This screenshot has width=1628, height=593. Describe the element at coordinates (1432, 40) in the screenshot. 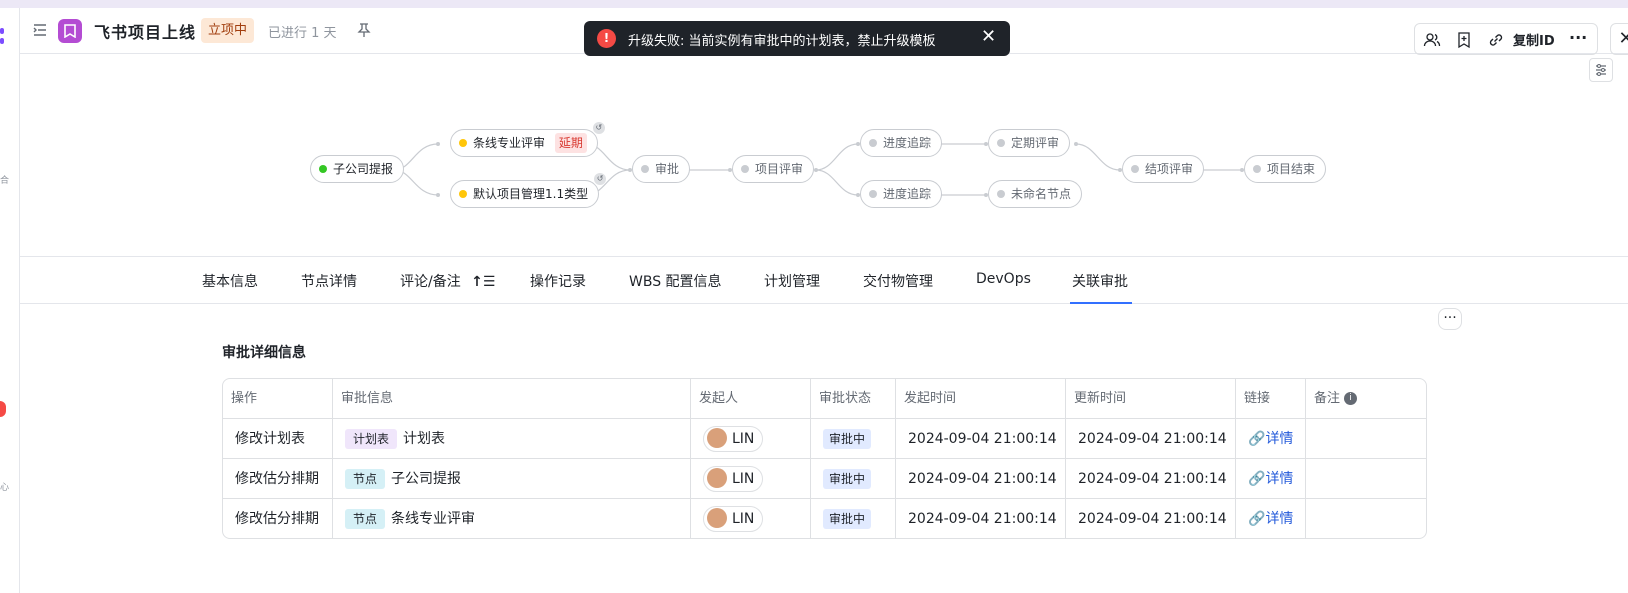

I see `members-icon` at that location.